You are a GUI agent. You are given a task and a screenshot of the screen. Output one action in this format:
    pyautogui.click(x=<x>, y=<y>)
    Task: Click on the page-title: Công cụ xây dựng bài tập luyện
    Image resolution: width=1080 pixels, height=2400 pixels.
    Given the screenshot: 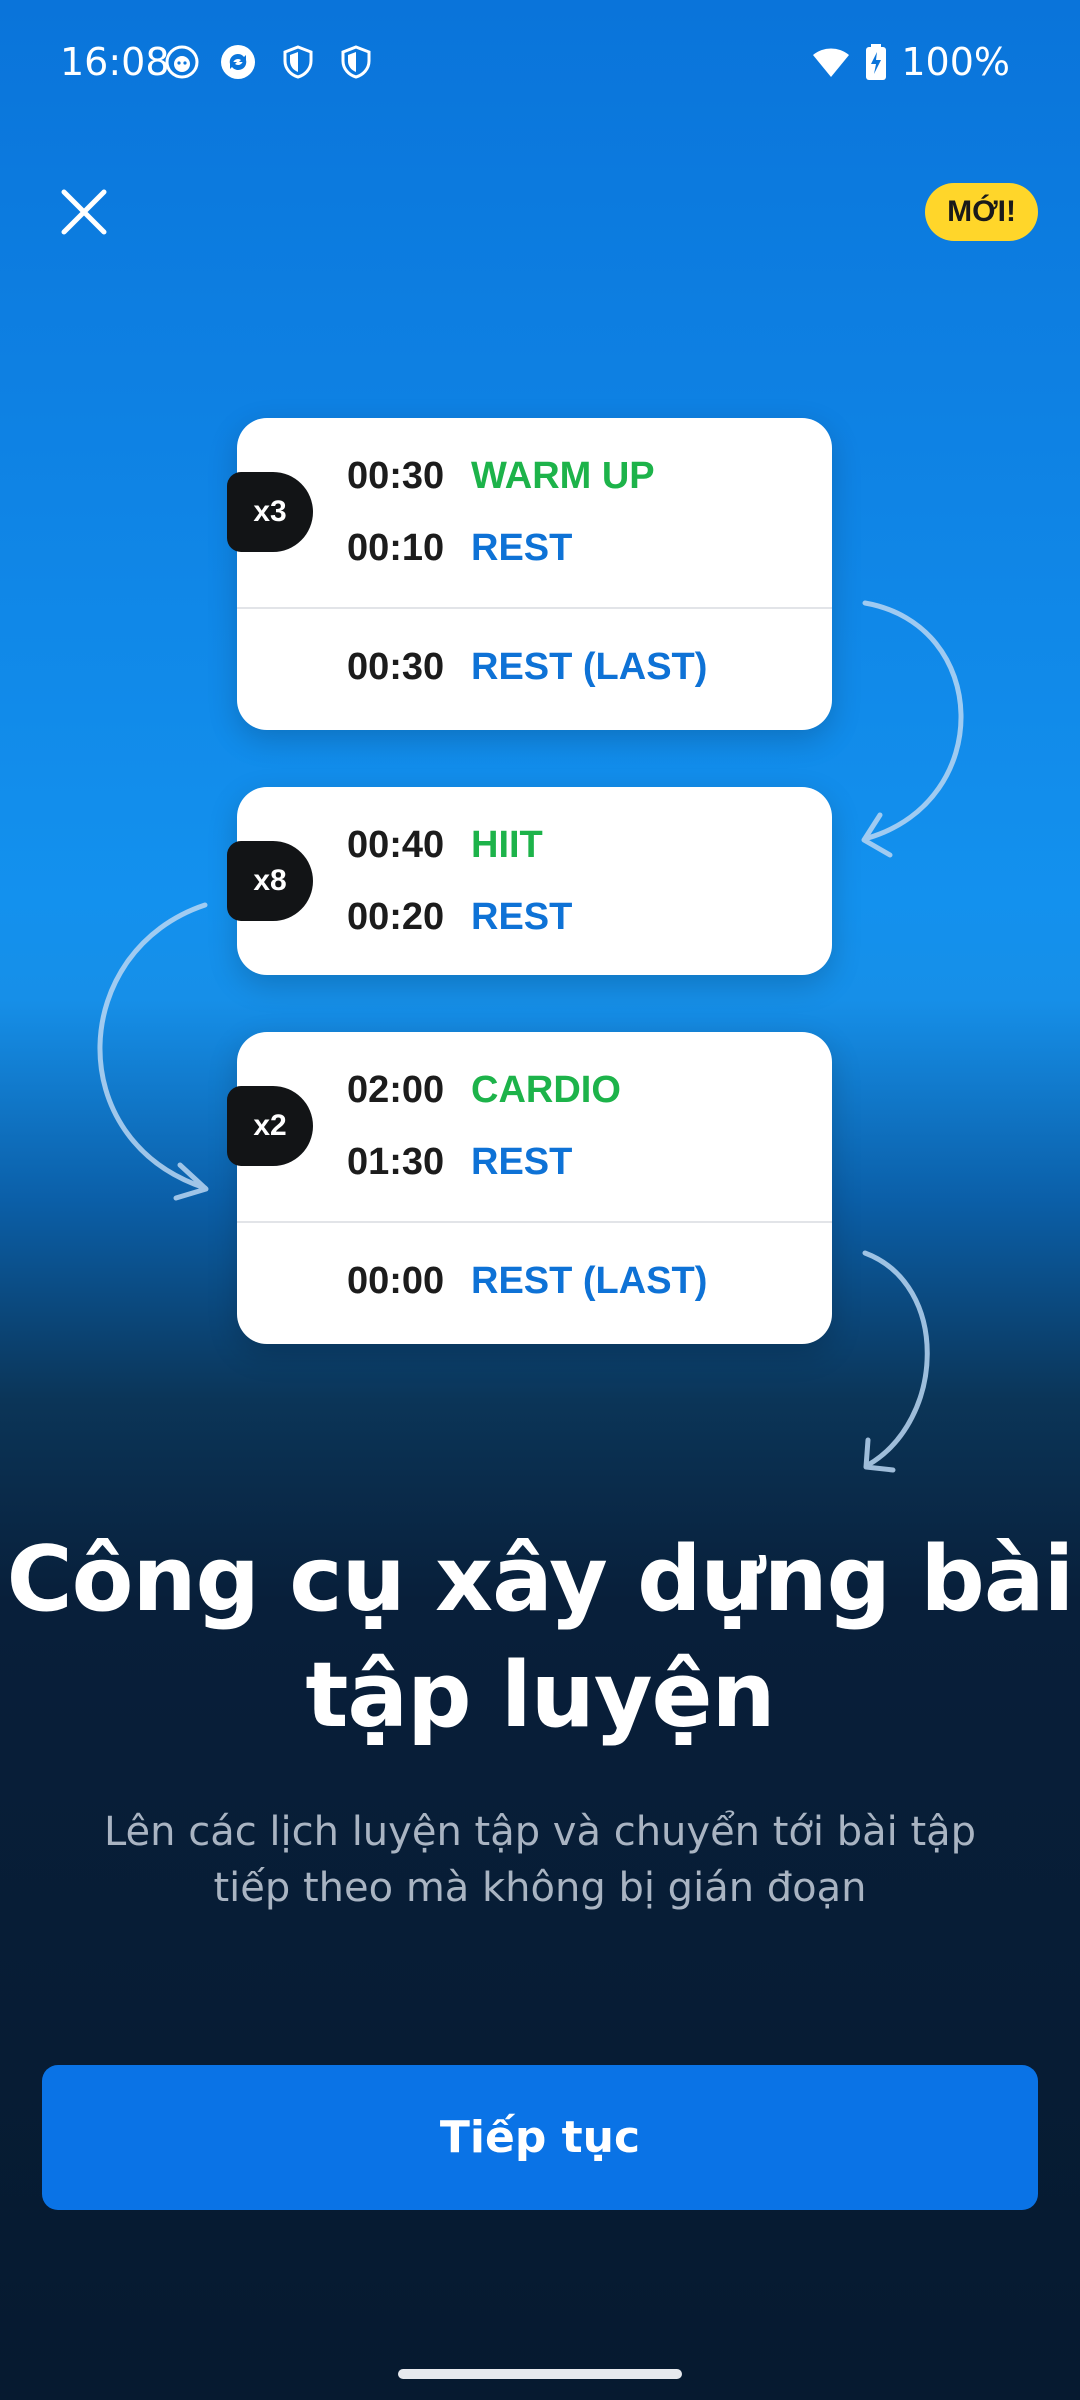 What is the action you would take?
    pyautogui.click(x=540, y=1637)
    